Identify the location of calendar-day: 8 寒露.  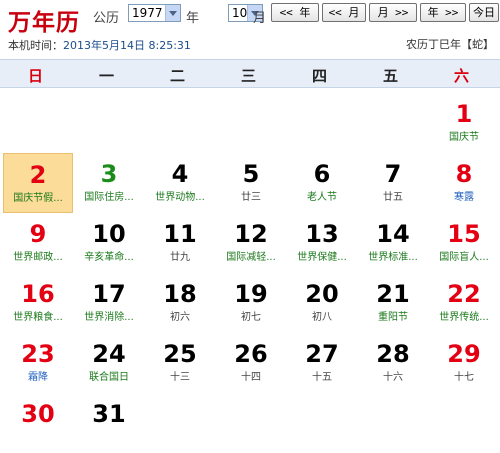
(464, 183).